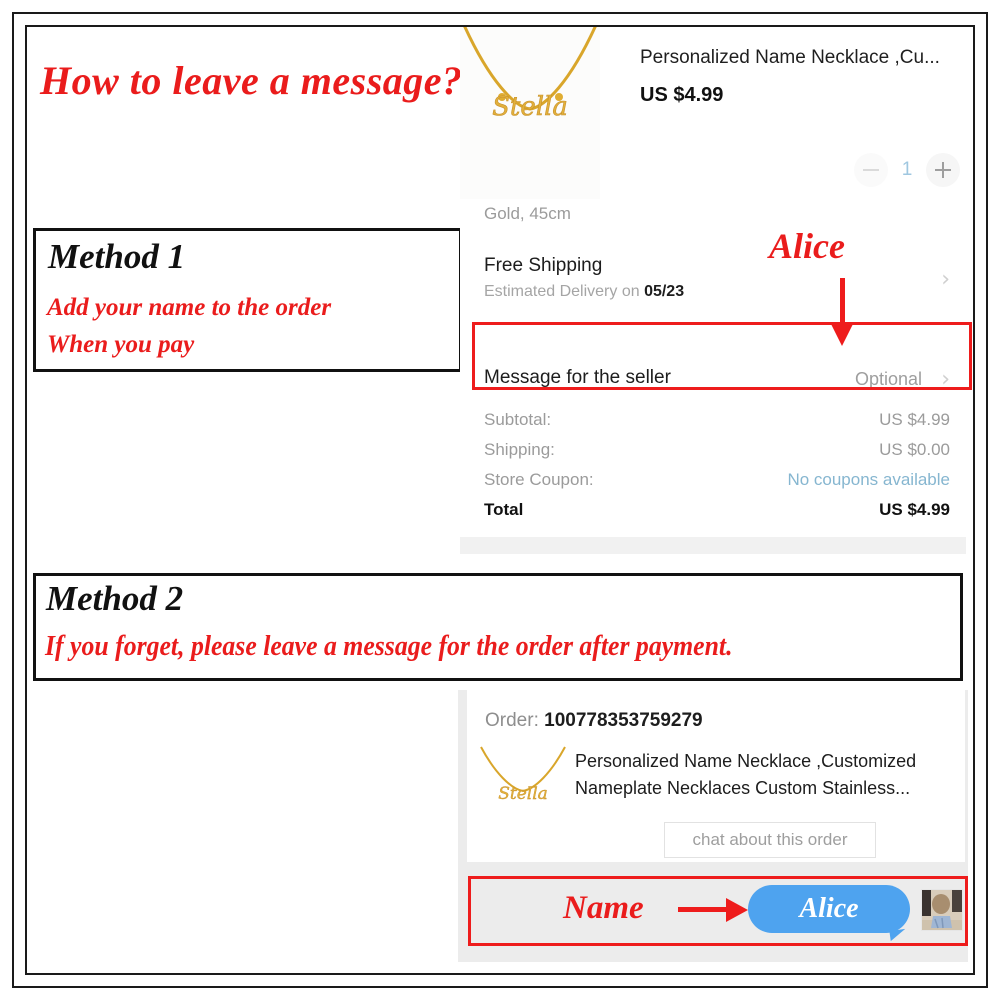 The width and height of the screenshot is (1000, 1000). What do you see at coordinates (770, 840) in the screenshot?
I see `chat-about-this-order-button: chat about this order` at bounding box center [770, 840].